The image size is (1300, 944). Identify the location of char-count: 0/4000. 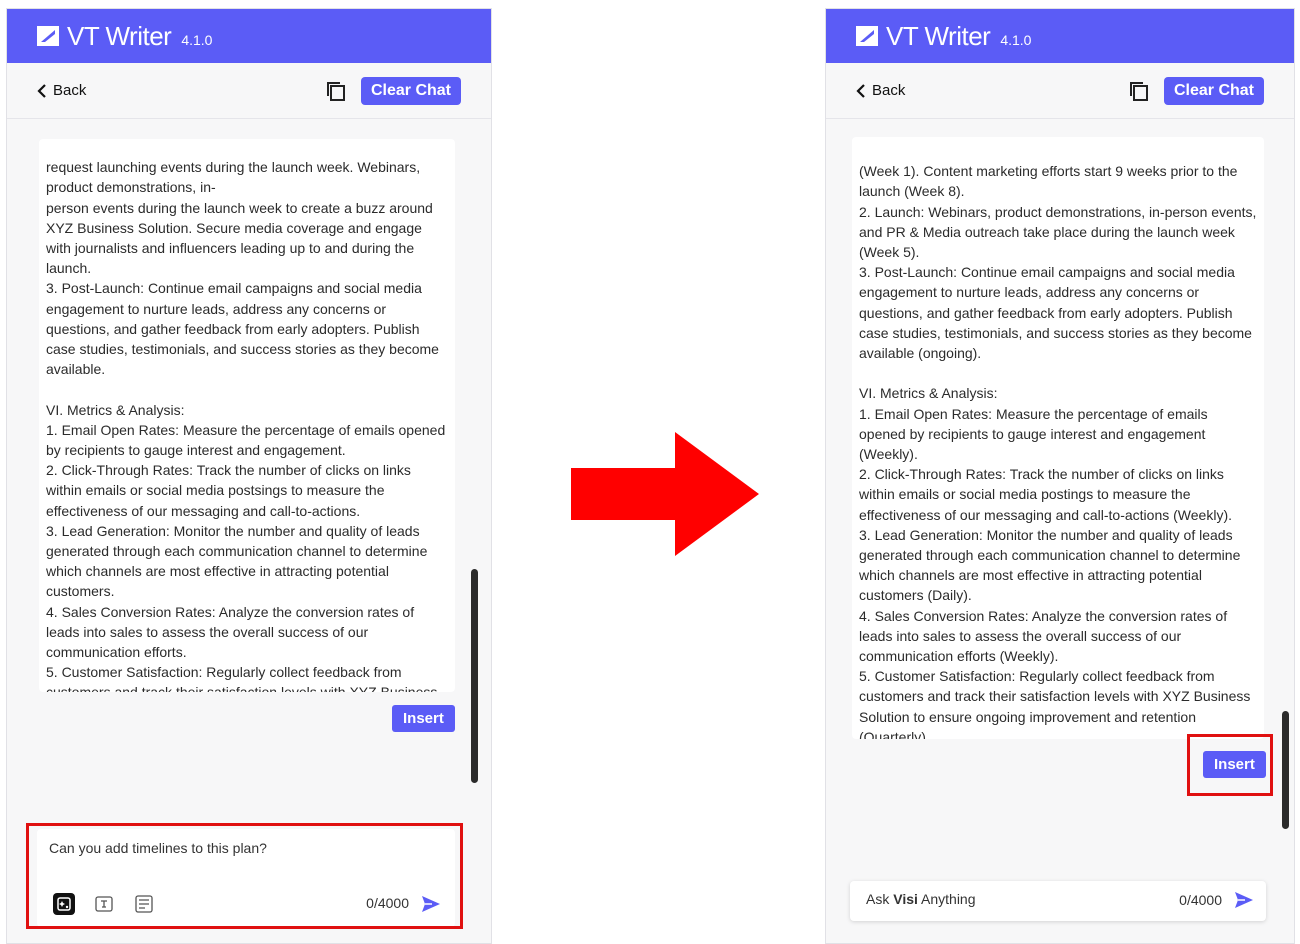
(1200, 900).